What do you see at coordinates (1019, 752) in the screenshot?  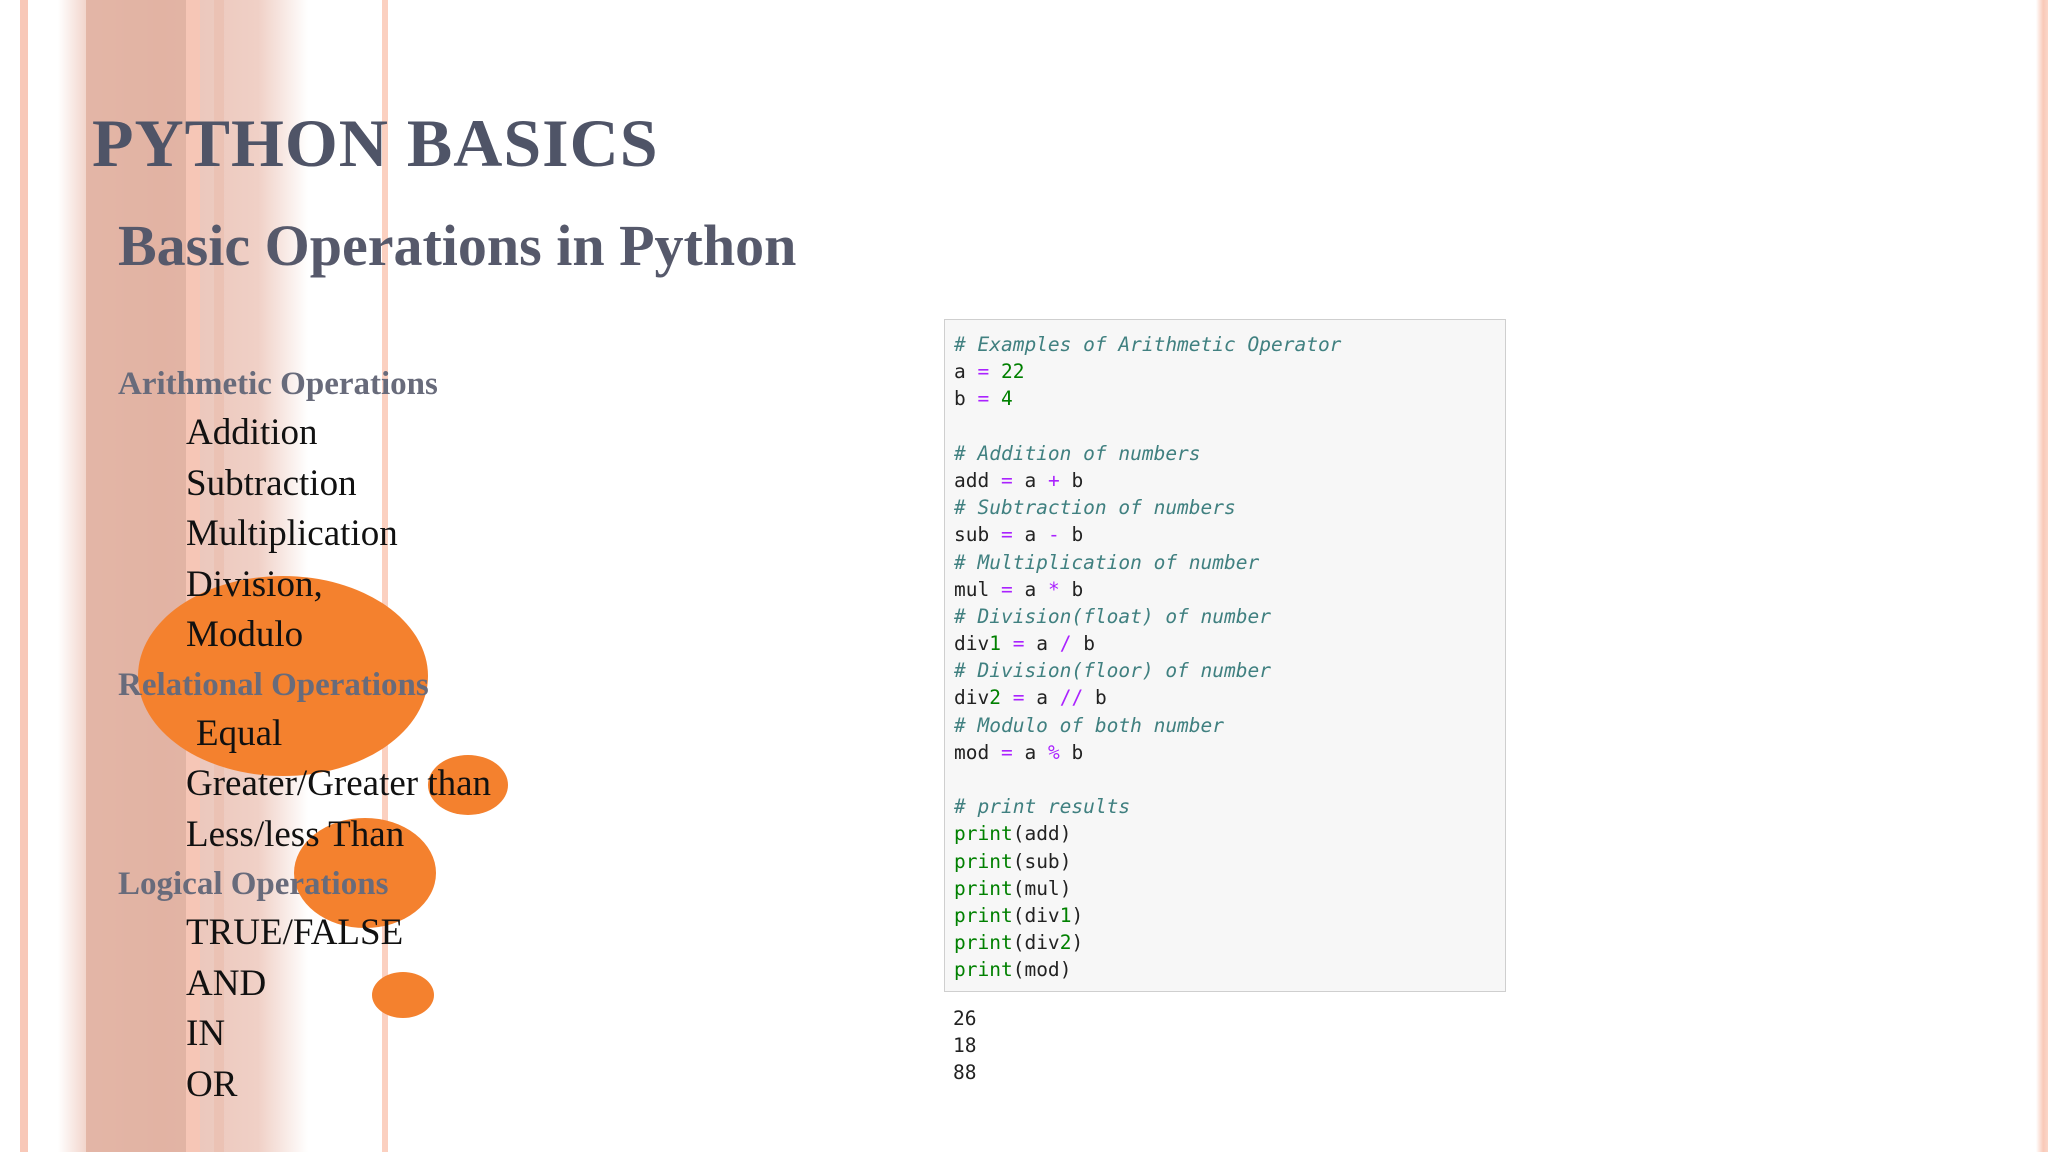 I see `code-line: mod = a % b` at bounding box center [1019, 752].